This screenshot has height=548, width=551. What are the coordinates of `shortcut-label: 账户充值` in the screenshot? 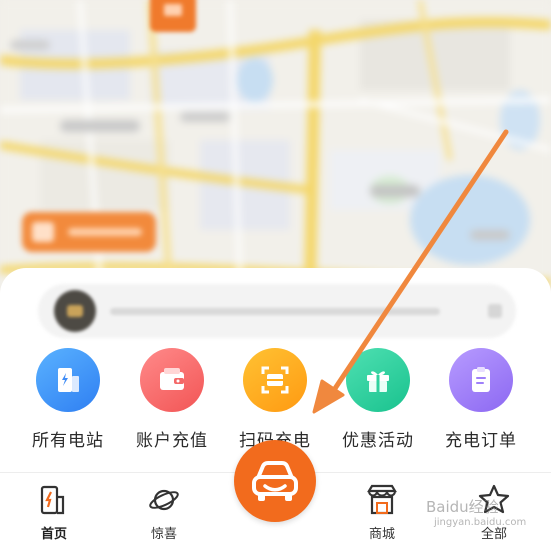 It's located at (172, 441).